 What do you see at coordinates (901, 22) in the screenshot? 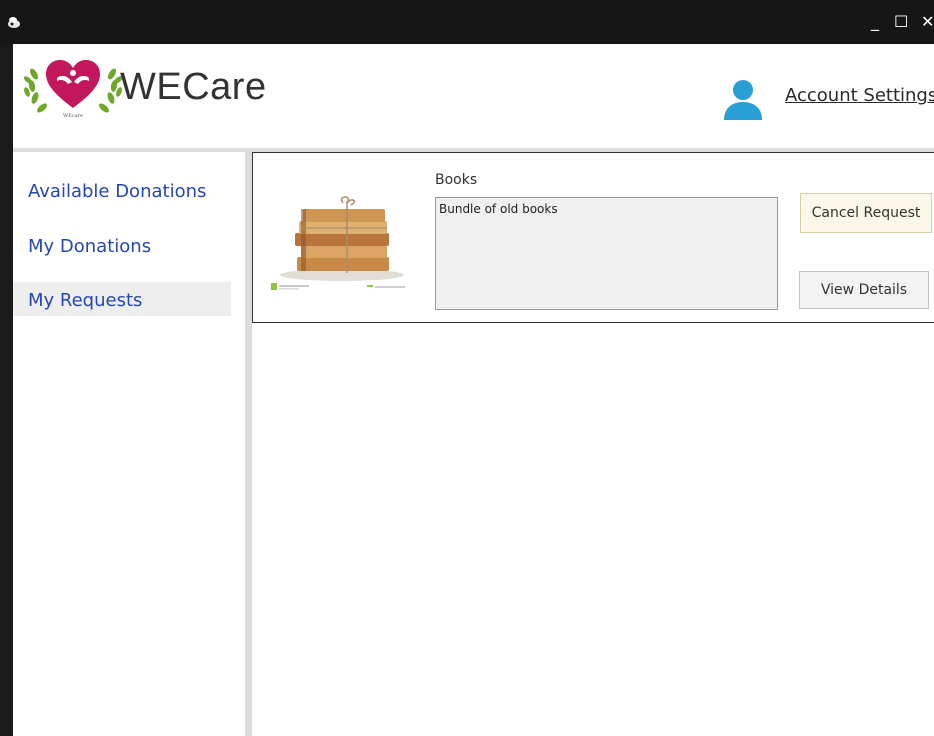
I see `maximize-button: ☐` at bounding box center [901, 22].